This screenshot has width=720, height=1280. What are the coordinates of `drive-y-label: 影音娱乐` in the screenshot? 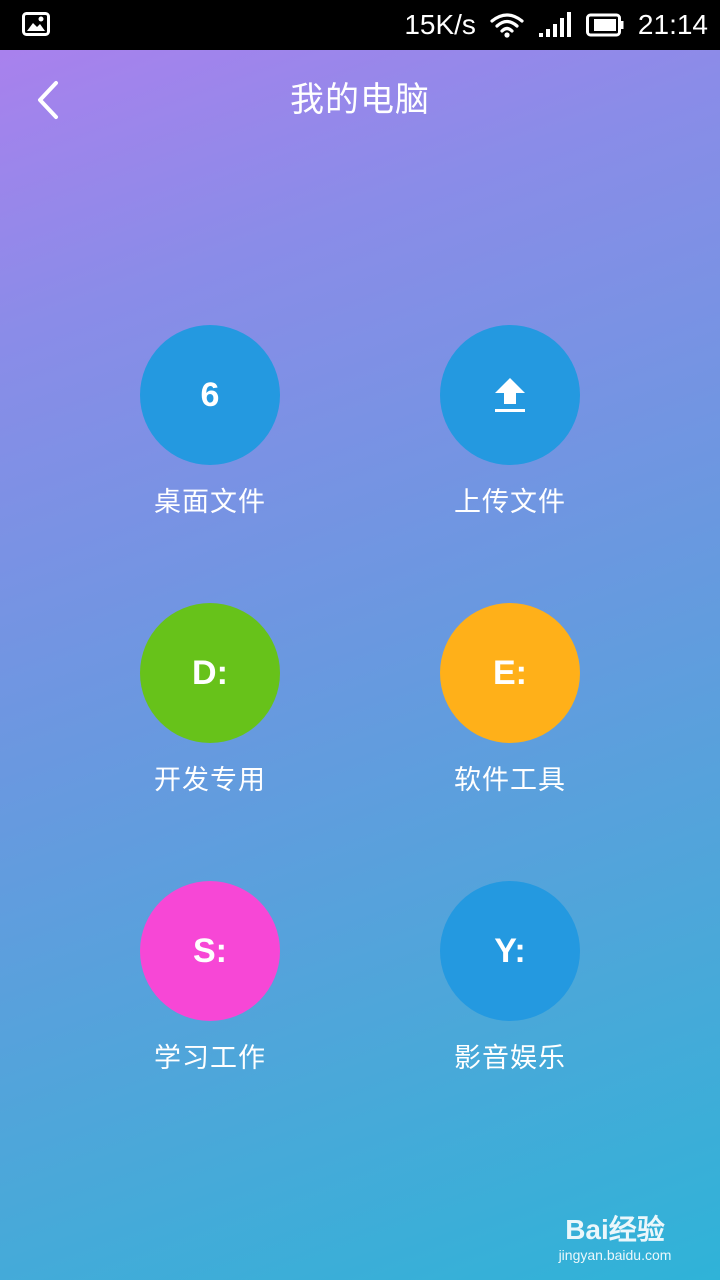 It's located at (510, 1058).